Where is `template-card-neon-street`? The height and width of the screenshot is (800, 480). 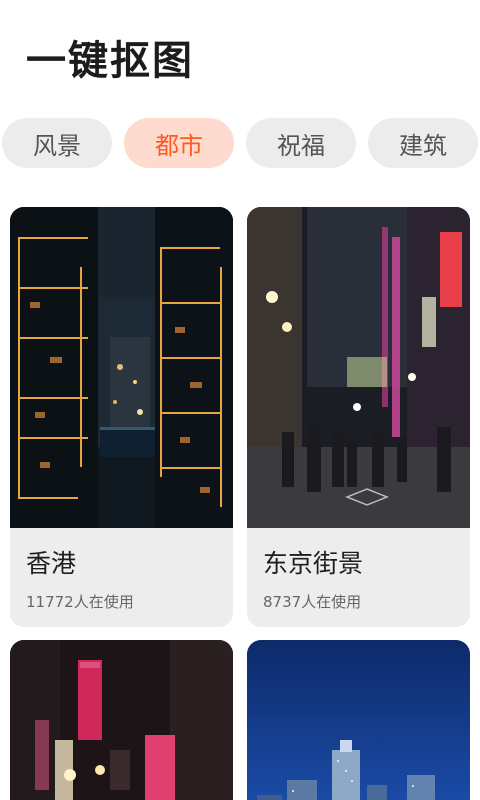
template-card-neon-street is located at coordinates (121, 720).